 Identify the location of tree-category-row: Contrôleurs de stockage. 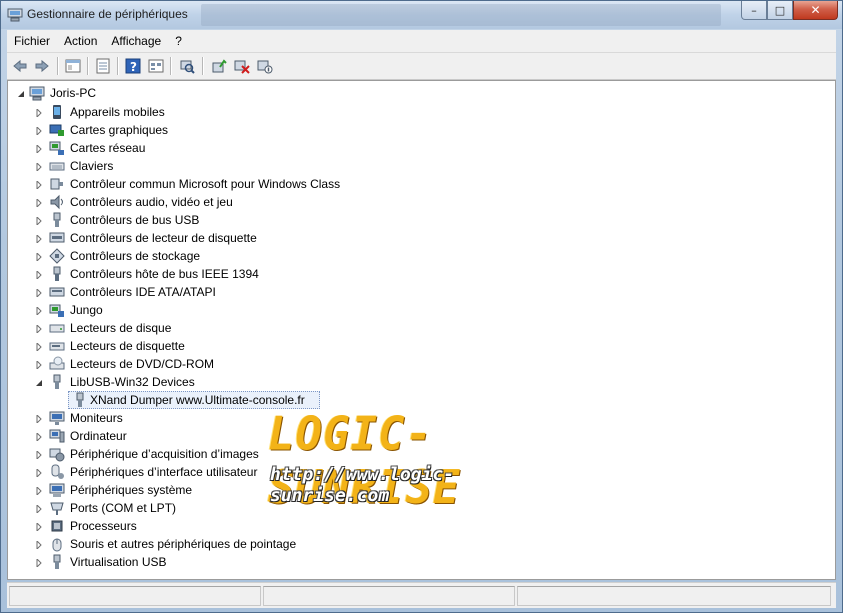
(418, 256).